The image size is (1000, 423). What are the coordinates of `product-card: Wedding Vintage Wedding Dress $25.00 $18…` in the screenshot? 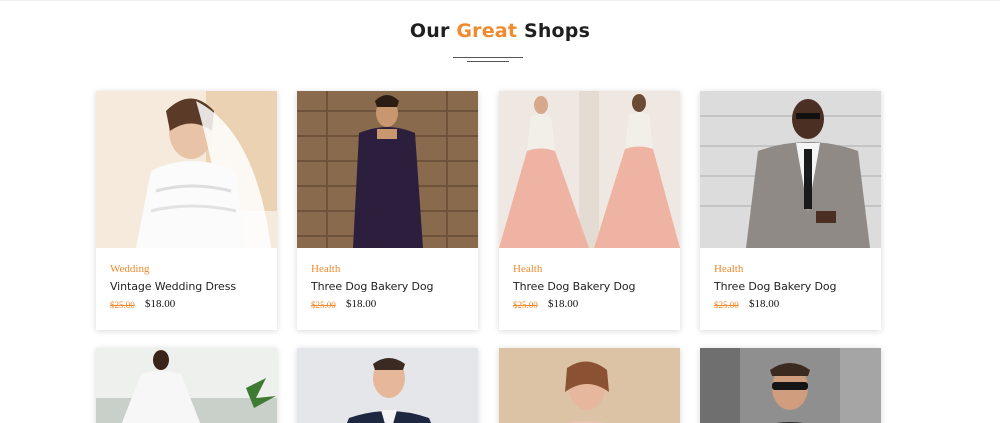 It's located at (186, 210).